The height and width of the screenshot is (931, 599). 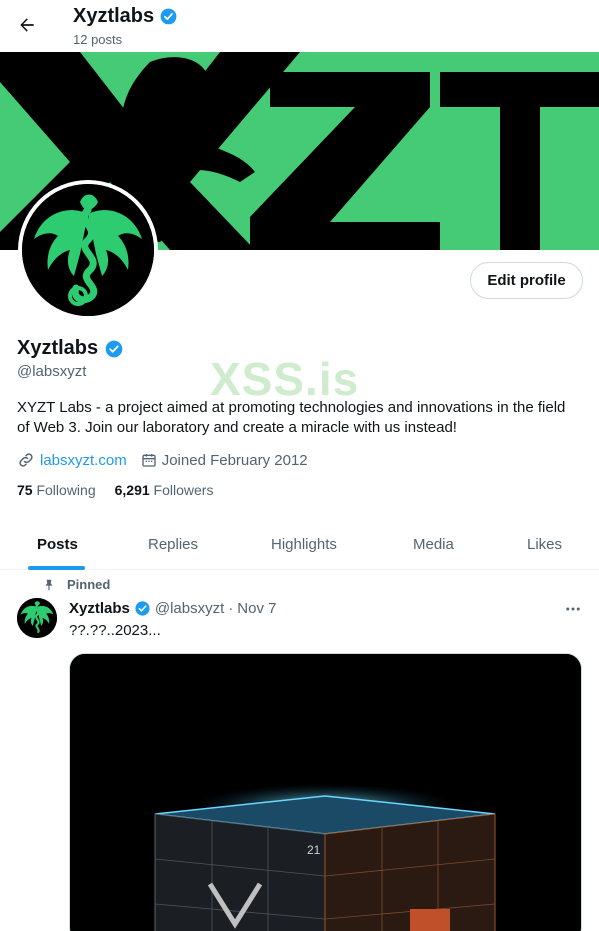 I want to click on post-date: Nov 7, so click(x=256, y=608).